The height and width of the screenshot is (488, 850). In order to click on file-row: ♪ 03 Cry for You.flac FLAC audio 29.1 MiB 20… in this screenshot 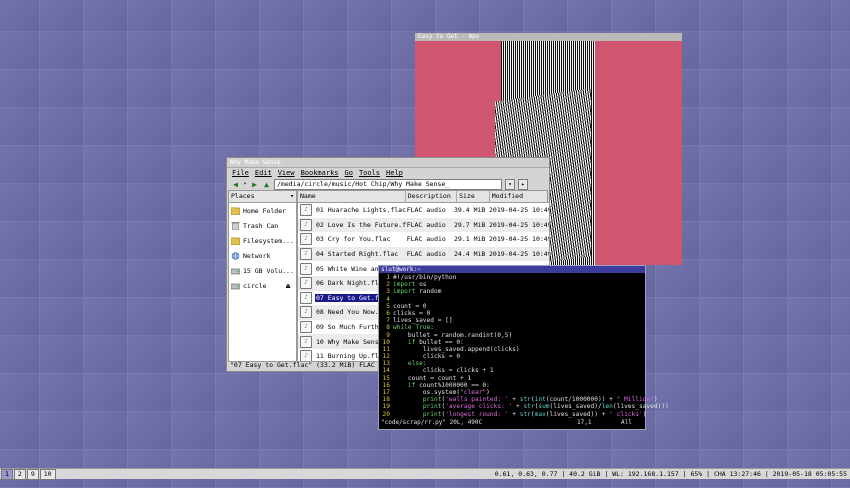, I will do `click(423, 239)`.